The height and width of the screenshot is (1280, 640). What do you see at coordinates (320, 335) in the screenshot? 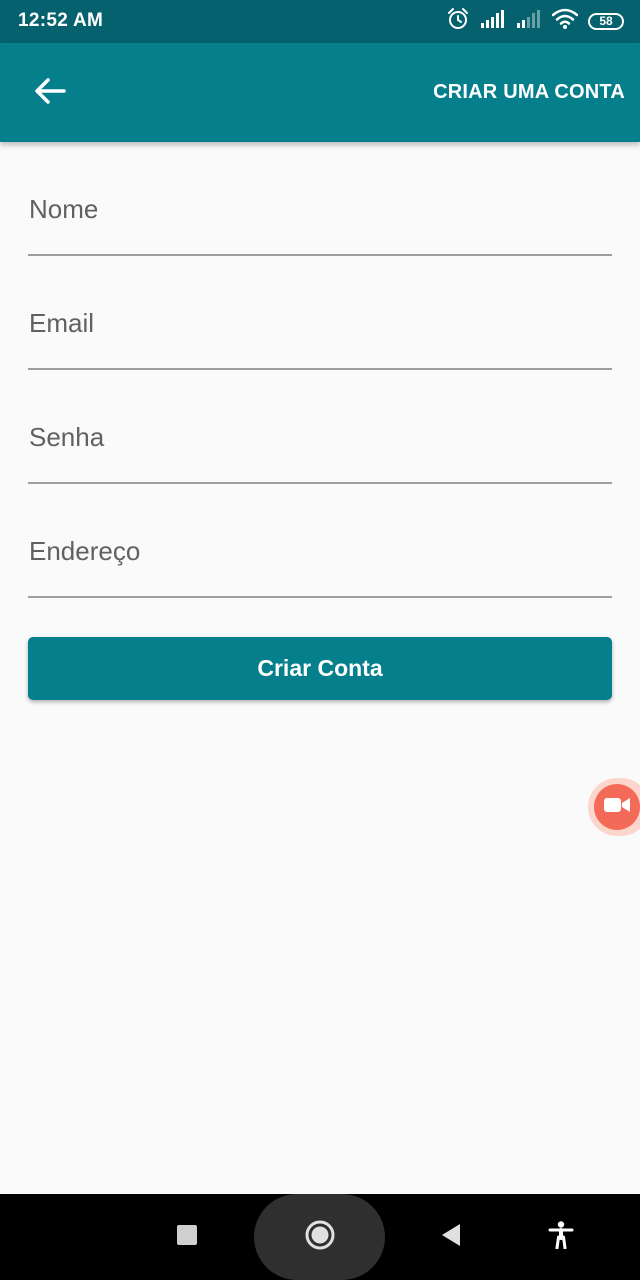
I see `email-input` at bounding box center [320, 335].